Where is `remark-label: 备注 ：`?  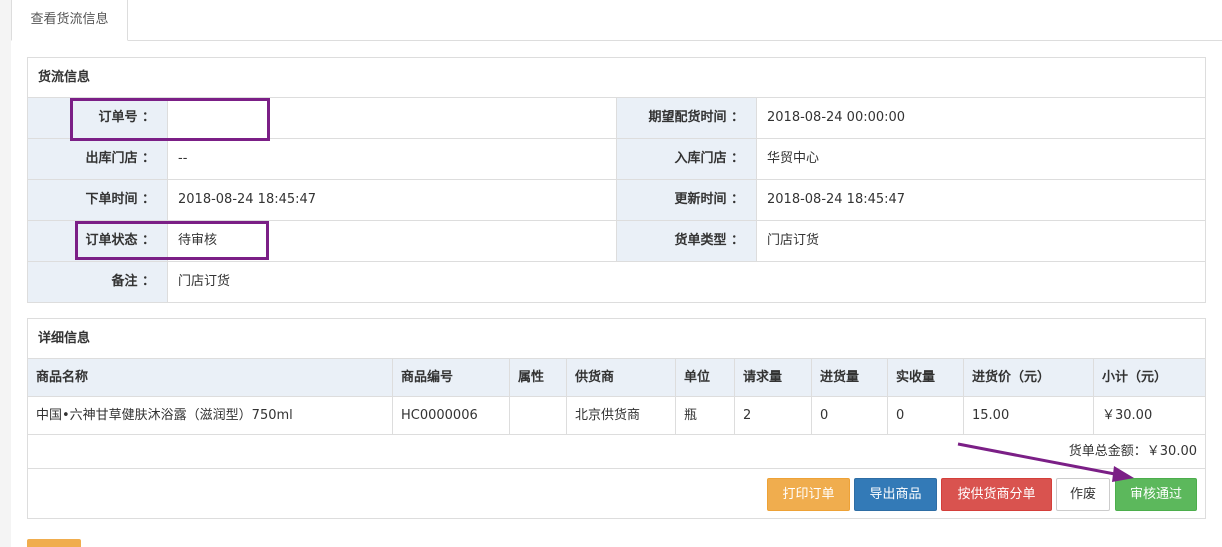
remark-label: 备注 ： is located at coordinates (98, 282).